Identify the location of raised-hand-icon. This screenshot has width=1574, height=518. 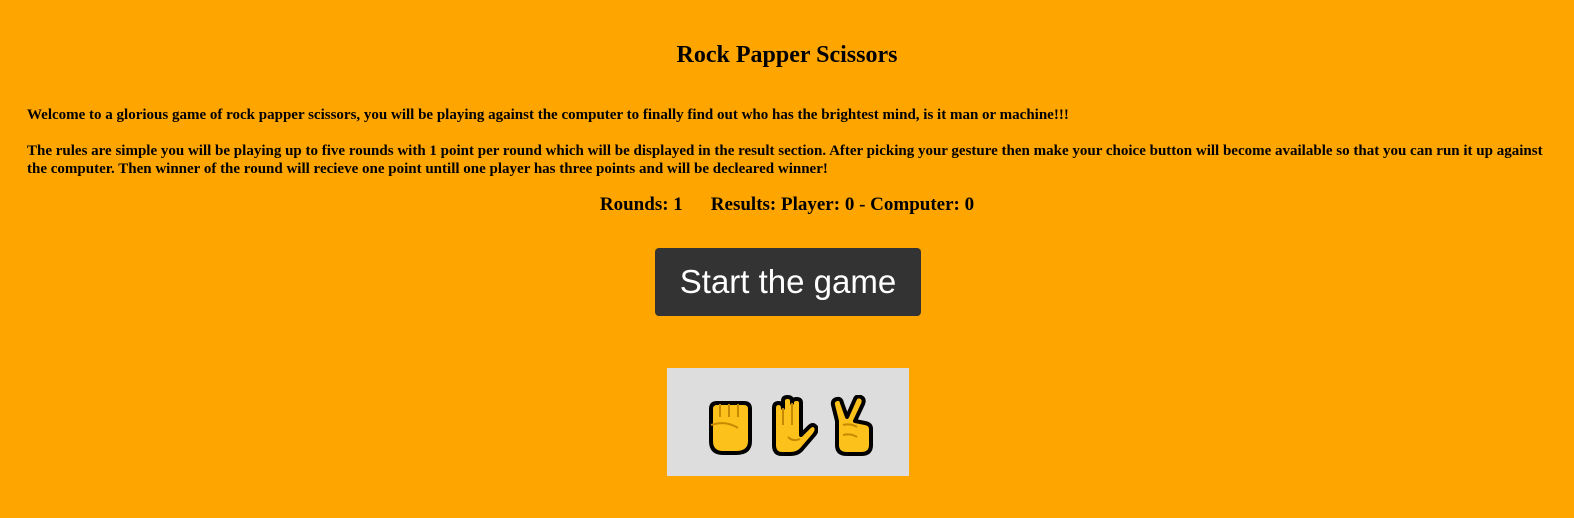
(795, 425).